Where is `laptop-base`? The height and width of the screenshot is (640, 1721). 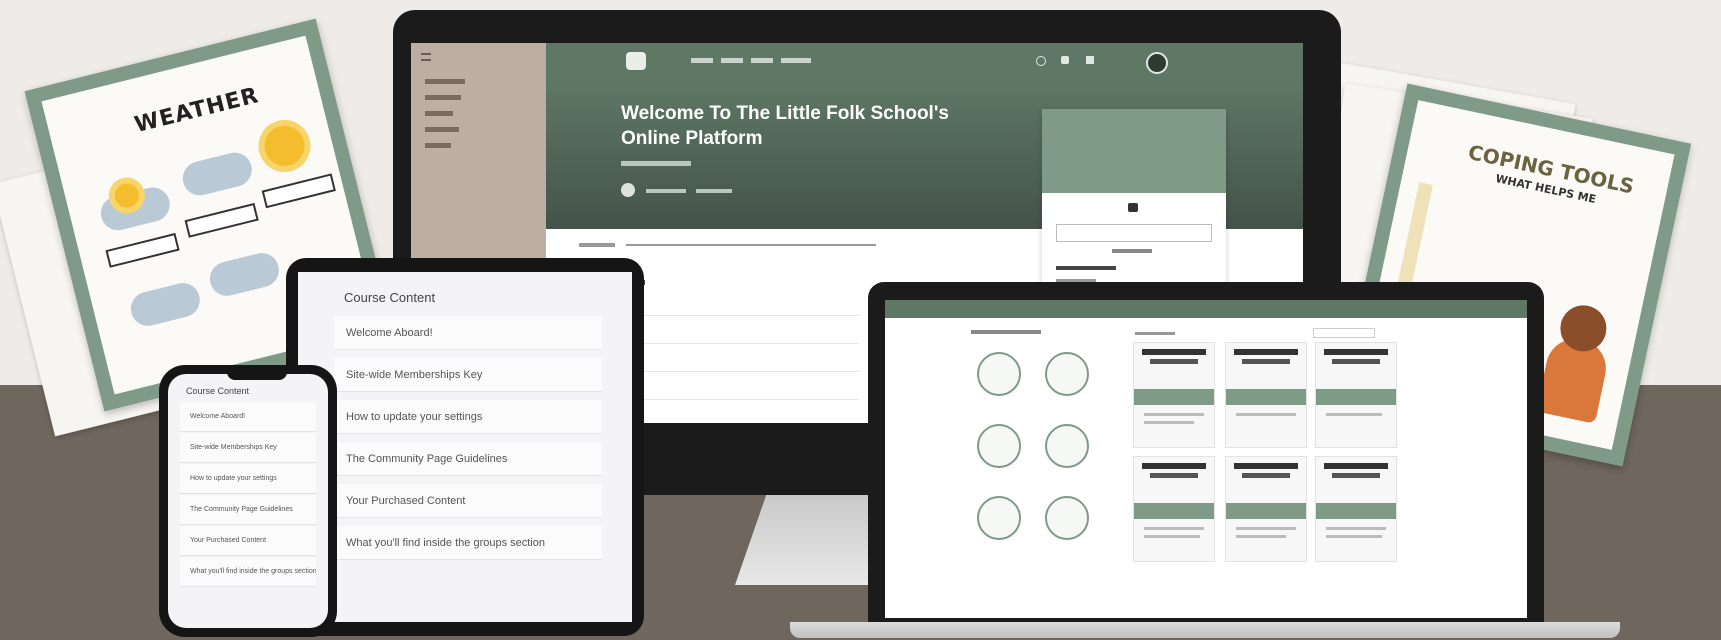 laptop-base is located at coordinates (1205, 630).